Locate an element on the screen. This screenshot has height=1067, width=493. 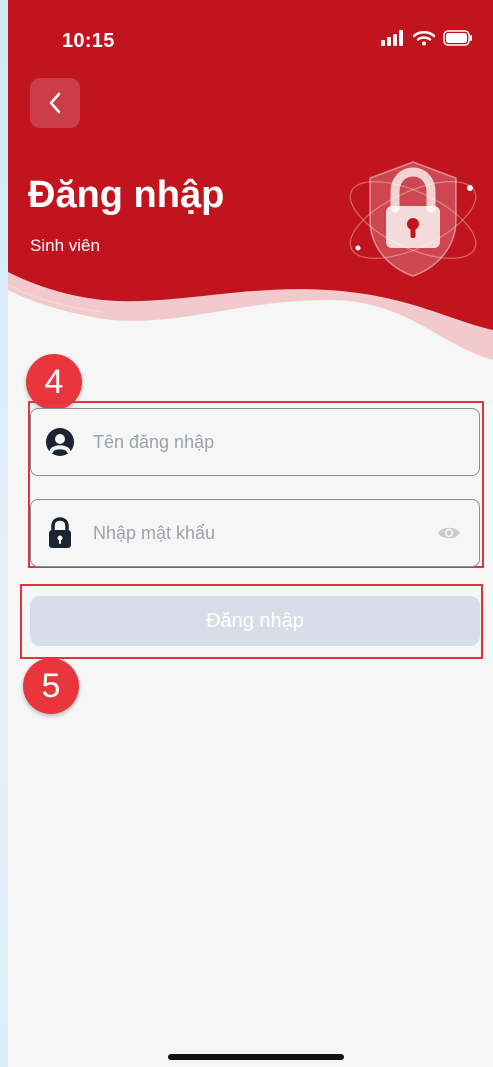
page-title: Đăng nhập is located at coordinates (126, 195).